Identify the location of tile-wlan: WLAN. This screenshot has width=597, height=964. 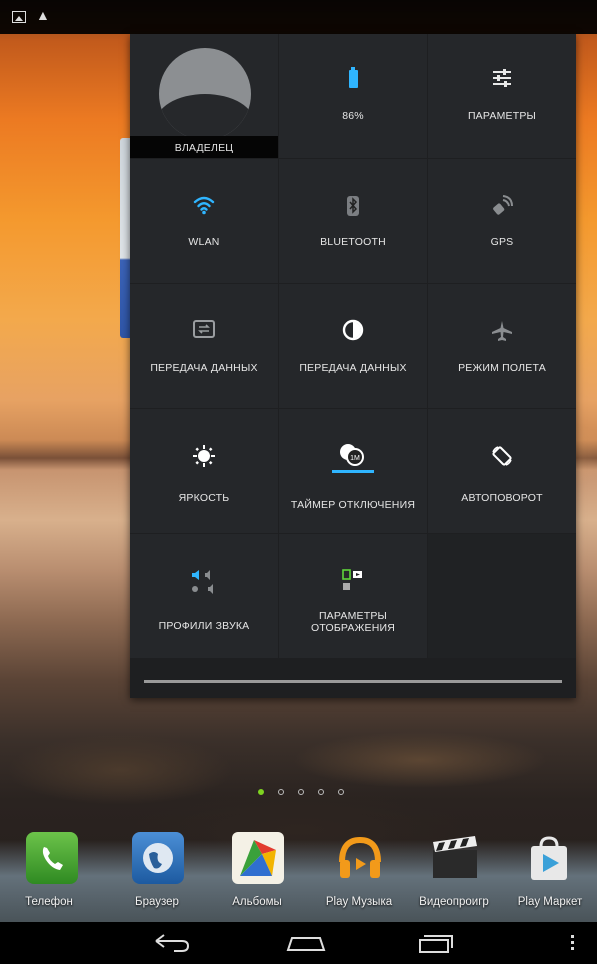
(204, 221).